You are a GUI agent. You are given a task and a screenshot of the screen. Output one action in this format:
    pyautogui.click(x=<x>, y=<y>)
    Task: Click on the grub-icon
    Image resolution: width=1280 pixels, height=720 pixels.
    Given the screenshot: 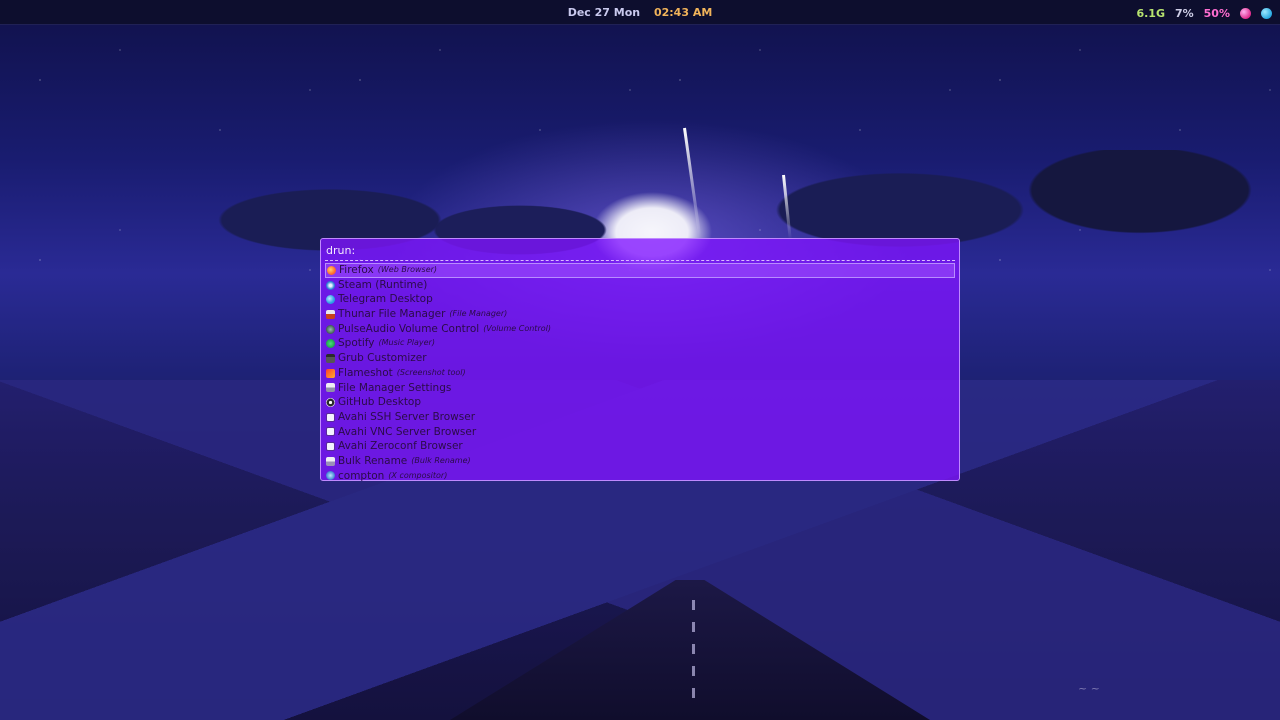 What is the action you would take?
    pyautogui.click(x=330, y=358)
    